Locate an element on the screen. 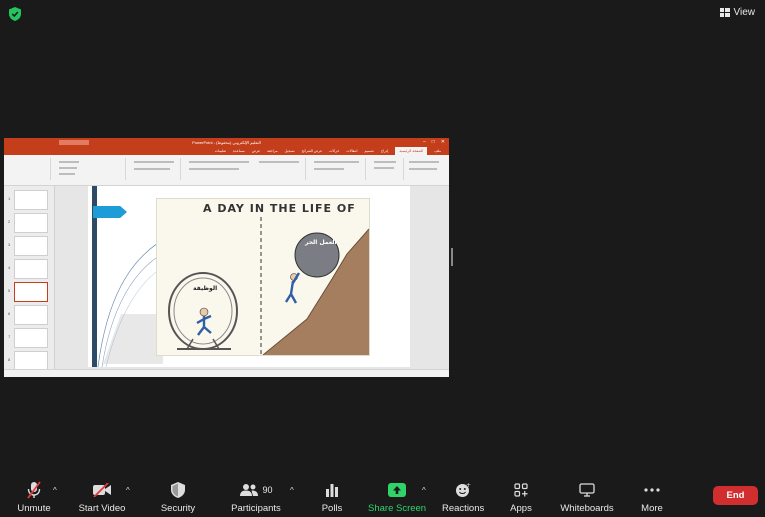 Image resolution: width=765 pixels, height=517 pixels. ppt-tab: الصفحة الرئيسية is located at coordinates (411, 151).